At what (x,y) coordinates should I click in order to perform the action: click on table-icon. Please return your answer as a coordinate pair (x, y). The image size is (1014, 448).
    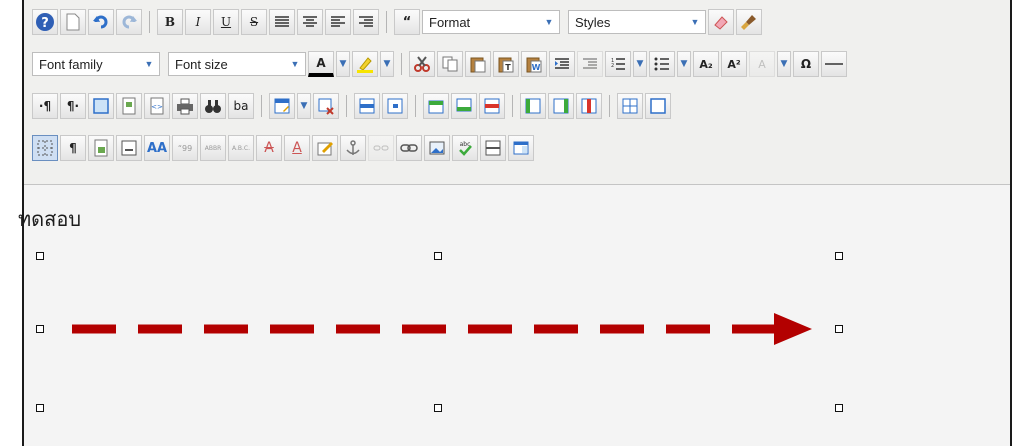
    Looking at the image, I should click on (282, 106).